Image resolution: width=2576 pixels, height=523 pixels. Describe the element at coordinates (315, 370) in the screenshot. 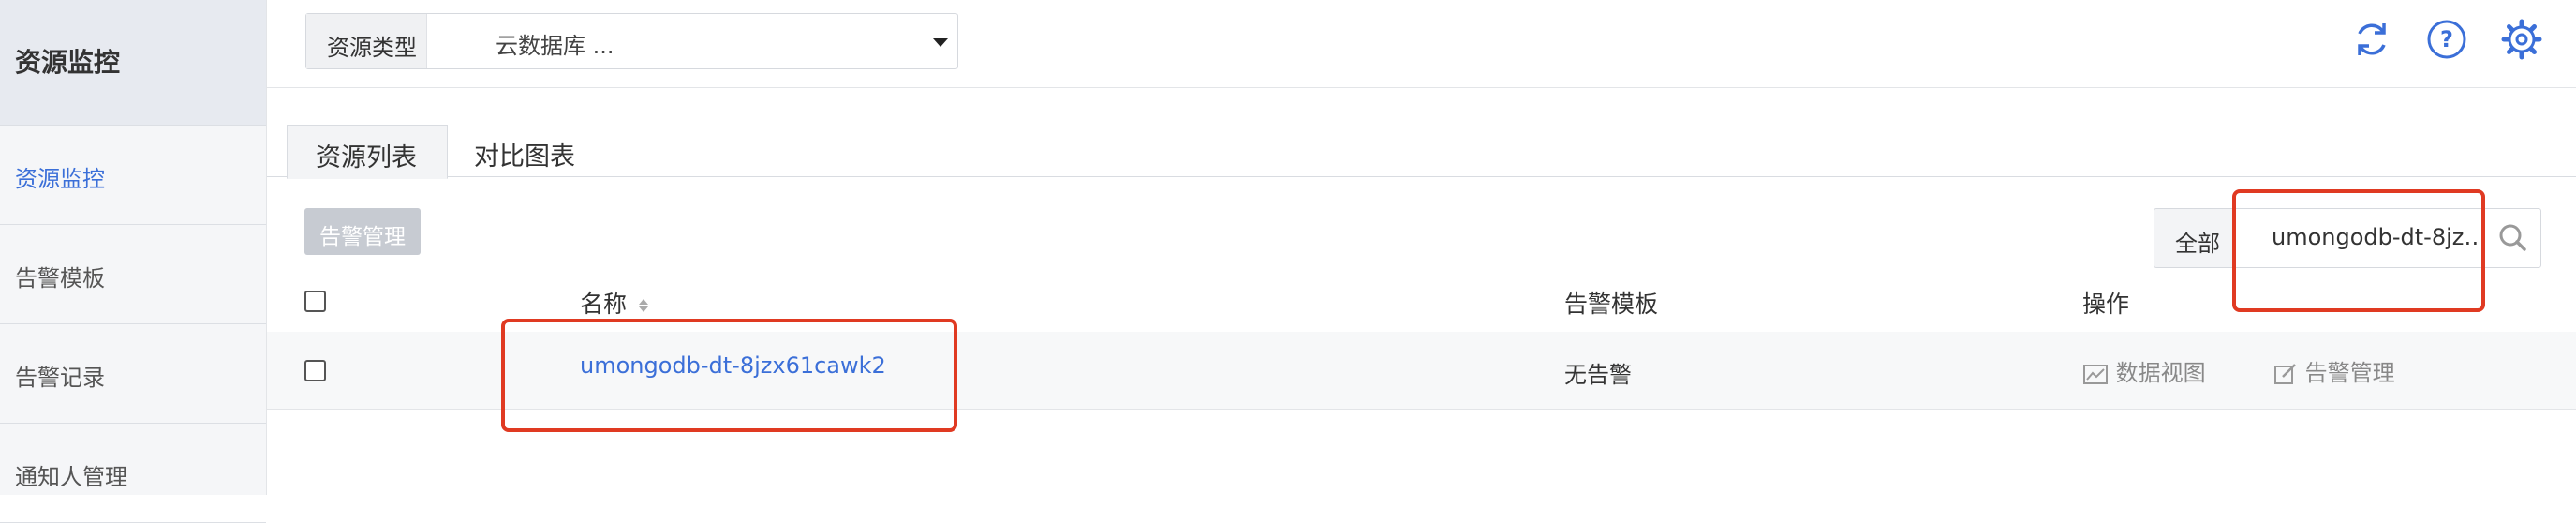

I see `row-checkbox` at that location.